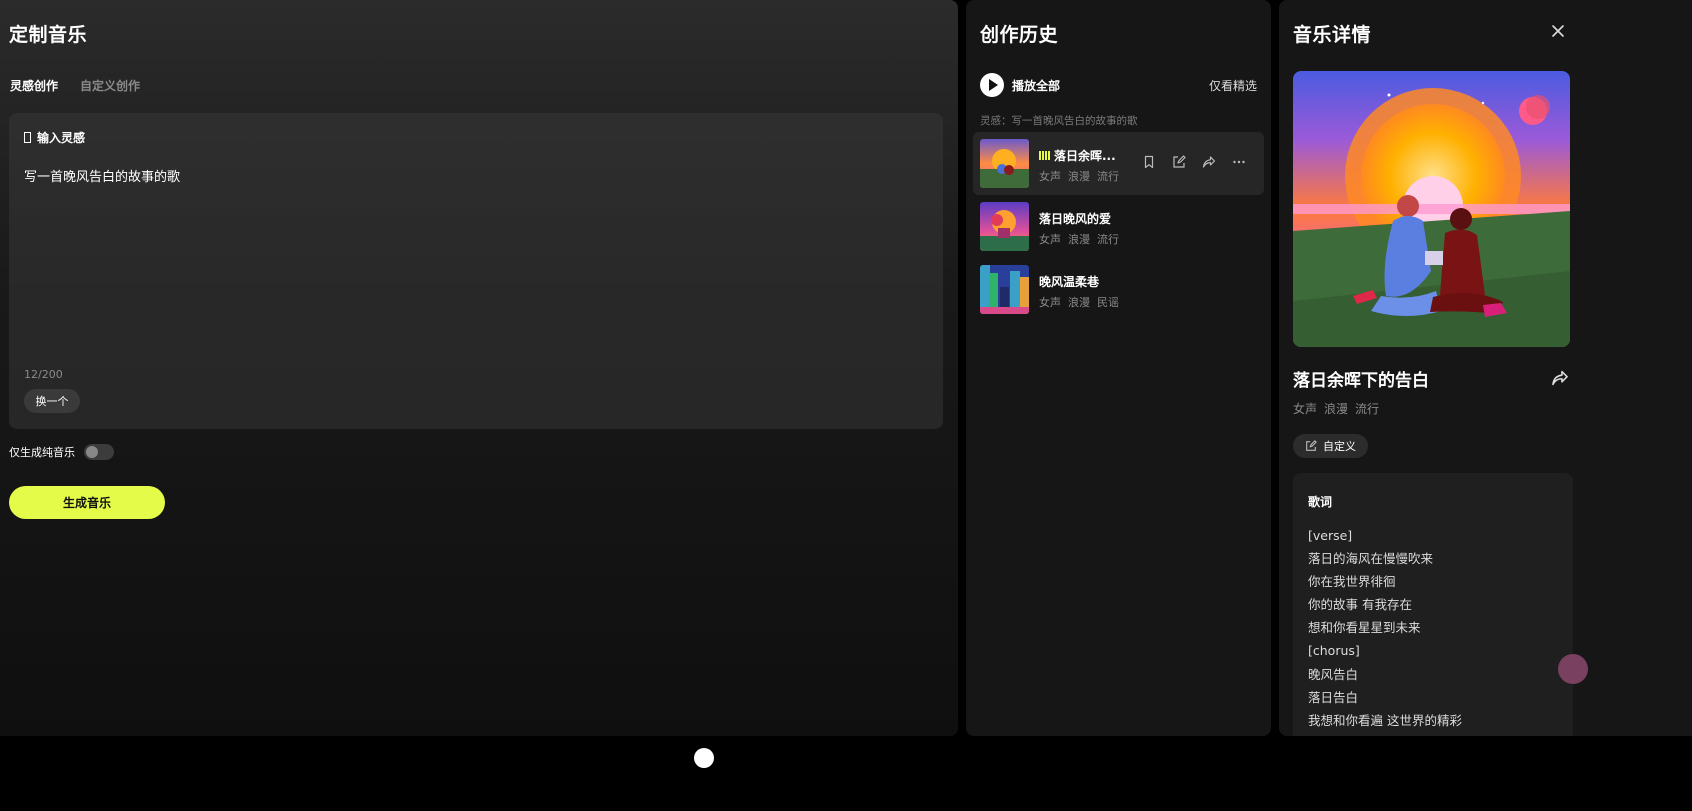  What do you see at coordinates (1069, 282) in the screenshot?
I see `track-title: 晚风温柔巷` at bounding box center [1069, 282].